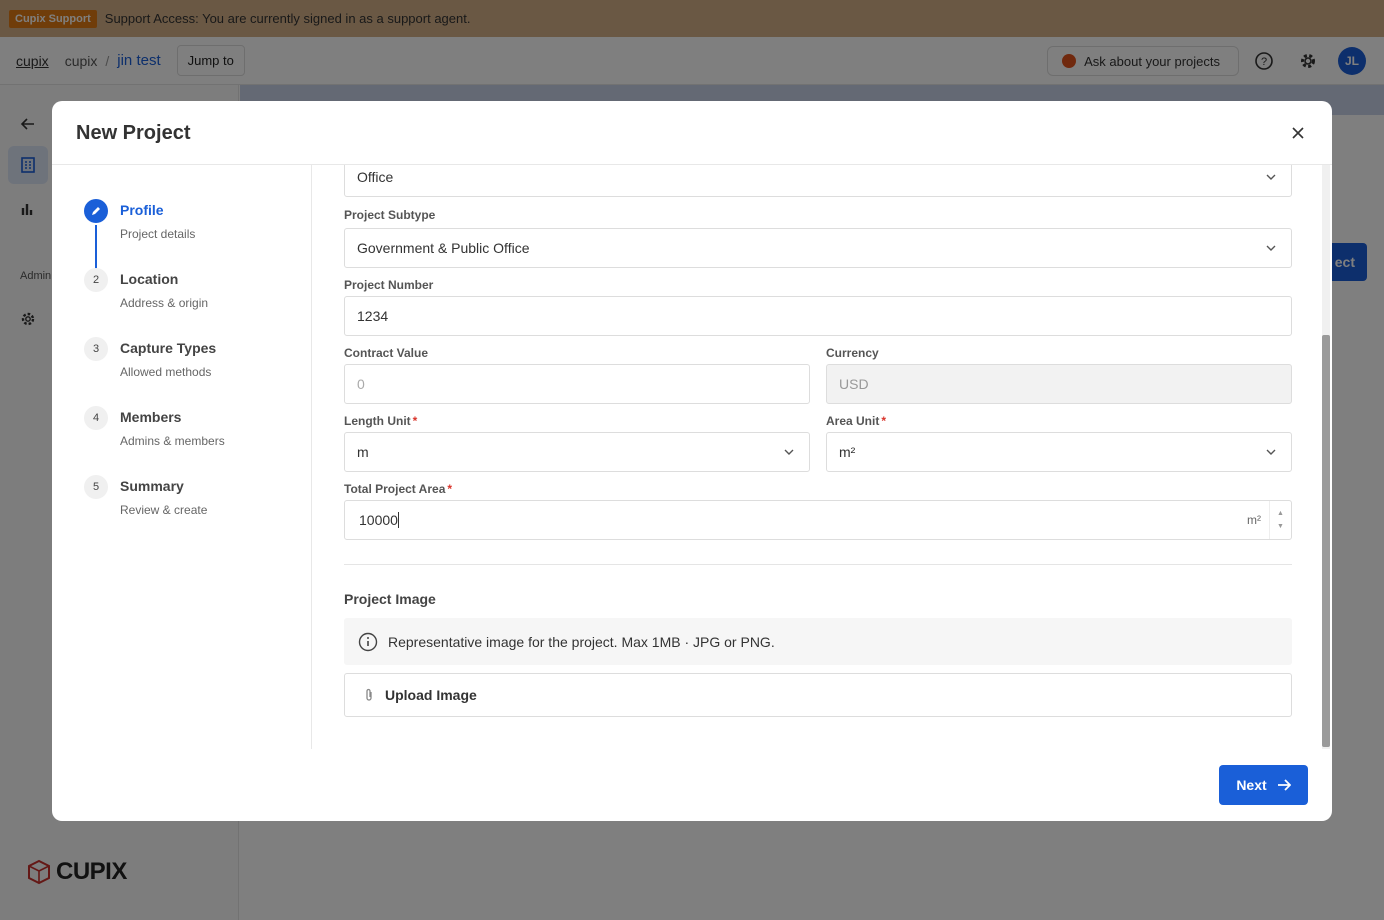 This screenshot has height=920, width=1384. I want to click on project-number-value: 1234, so click(373, 316).